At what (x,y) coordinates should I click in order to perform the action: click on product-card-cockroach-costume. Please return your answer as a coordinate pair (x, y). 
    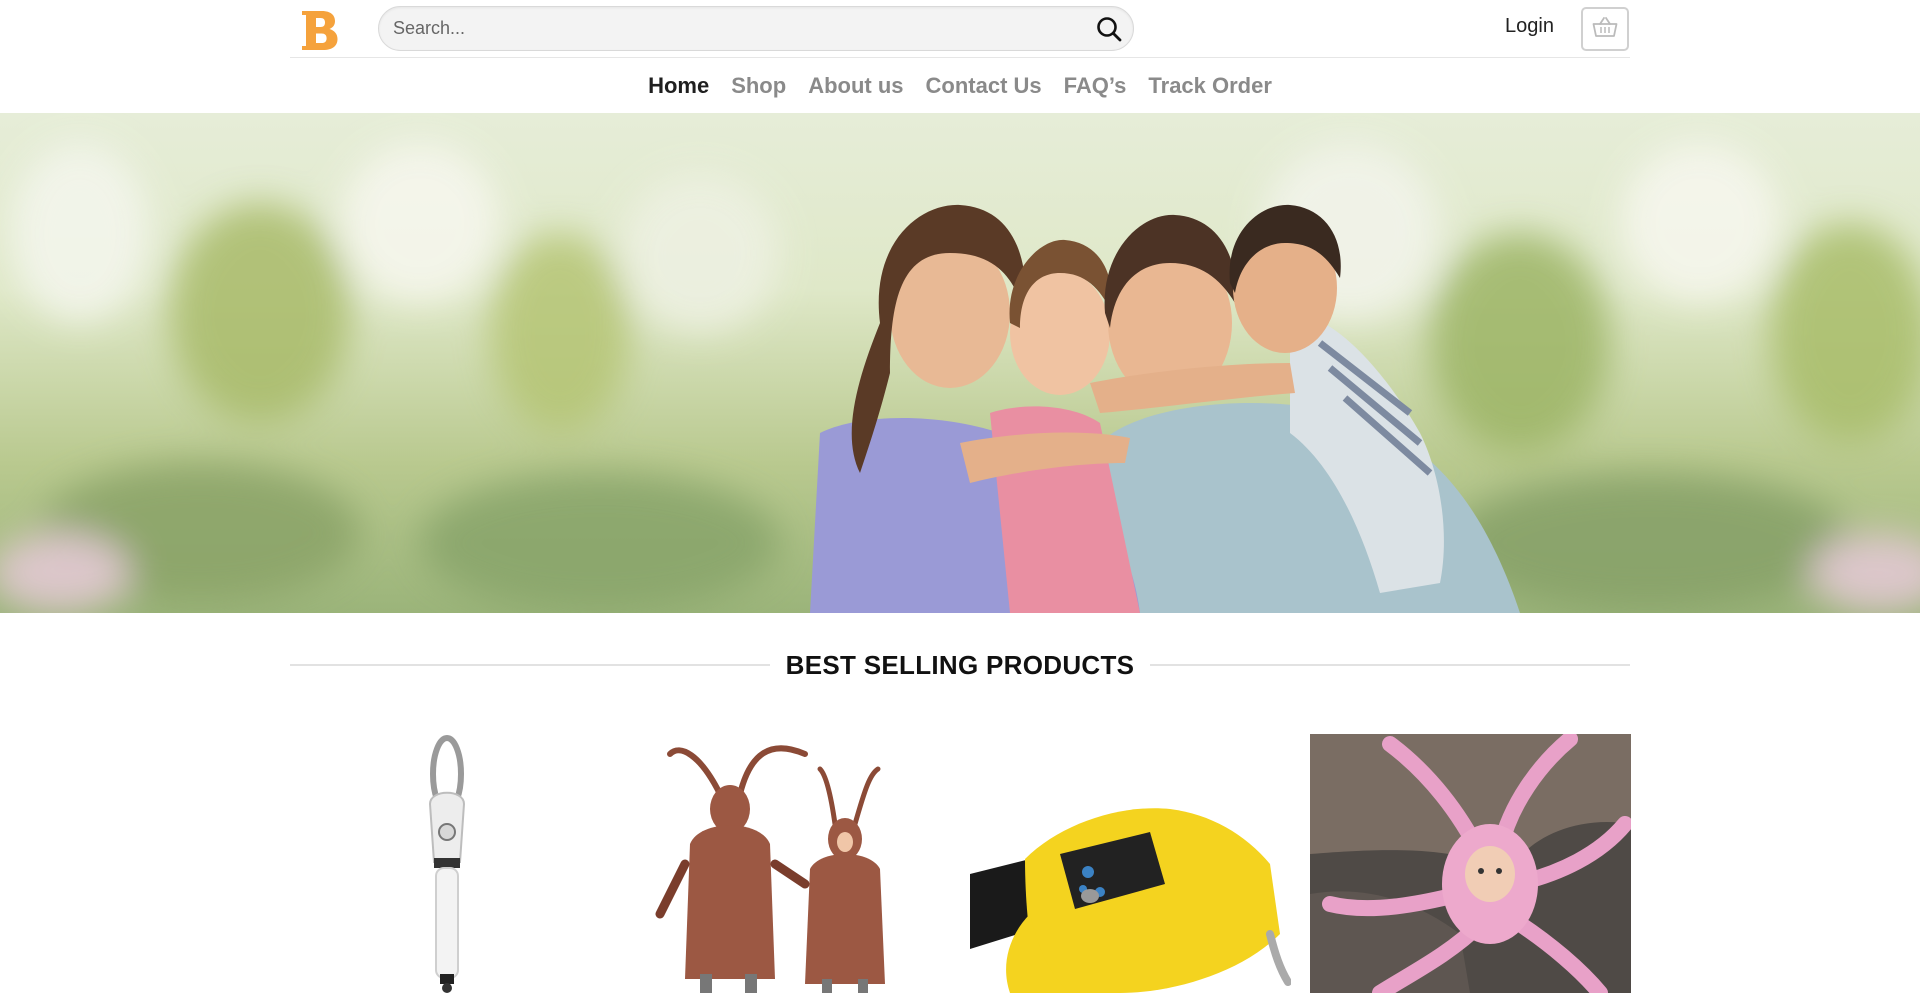
    Looking at the image, I should click on (790, 863).